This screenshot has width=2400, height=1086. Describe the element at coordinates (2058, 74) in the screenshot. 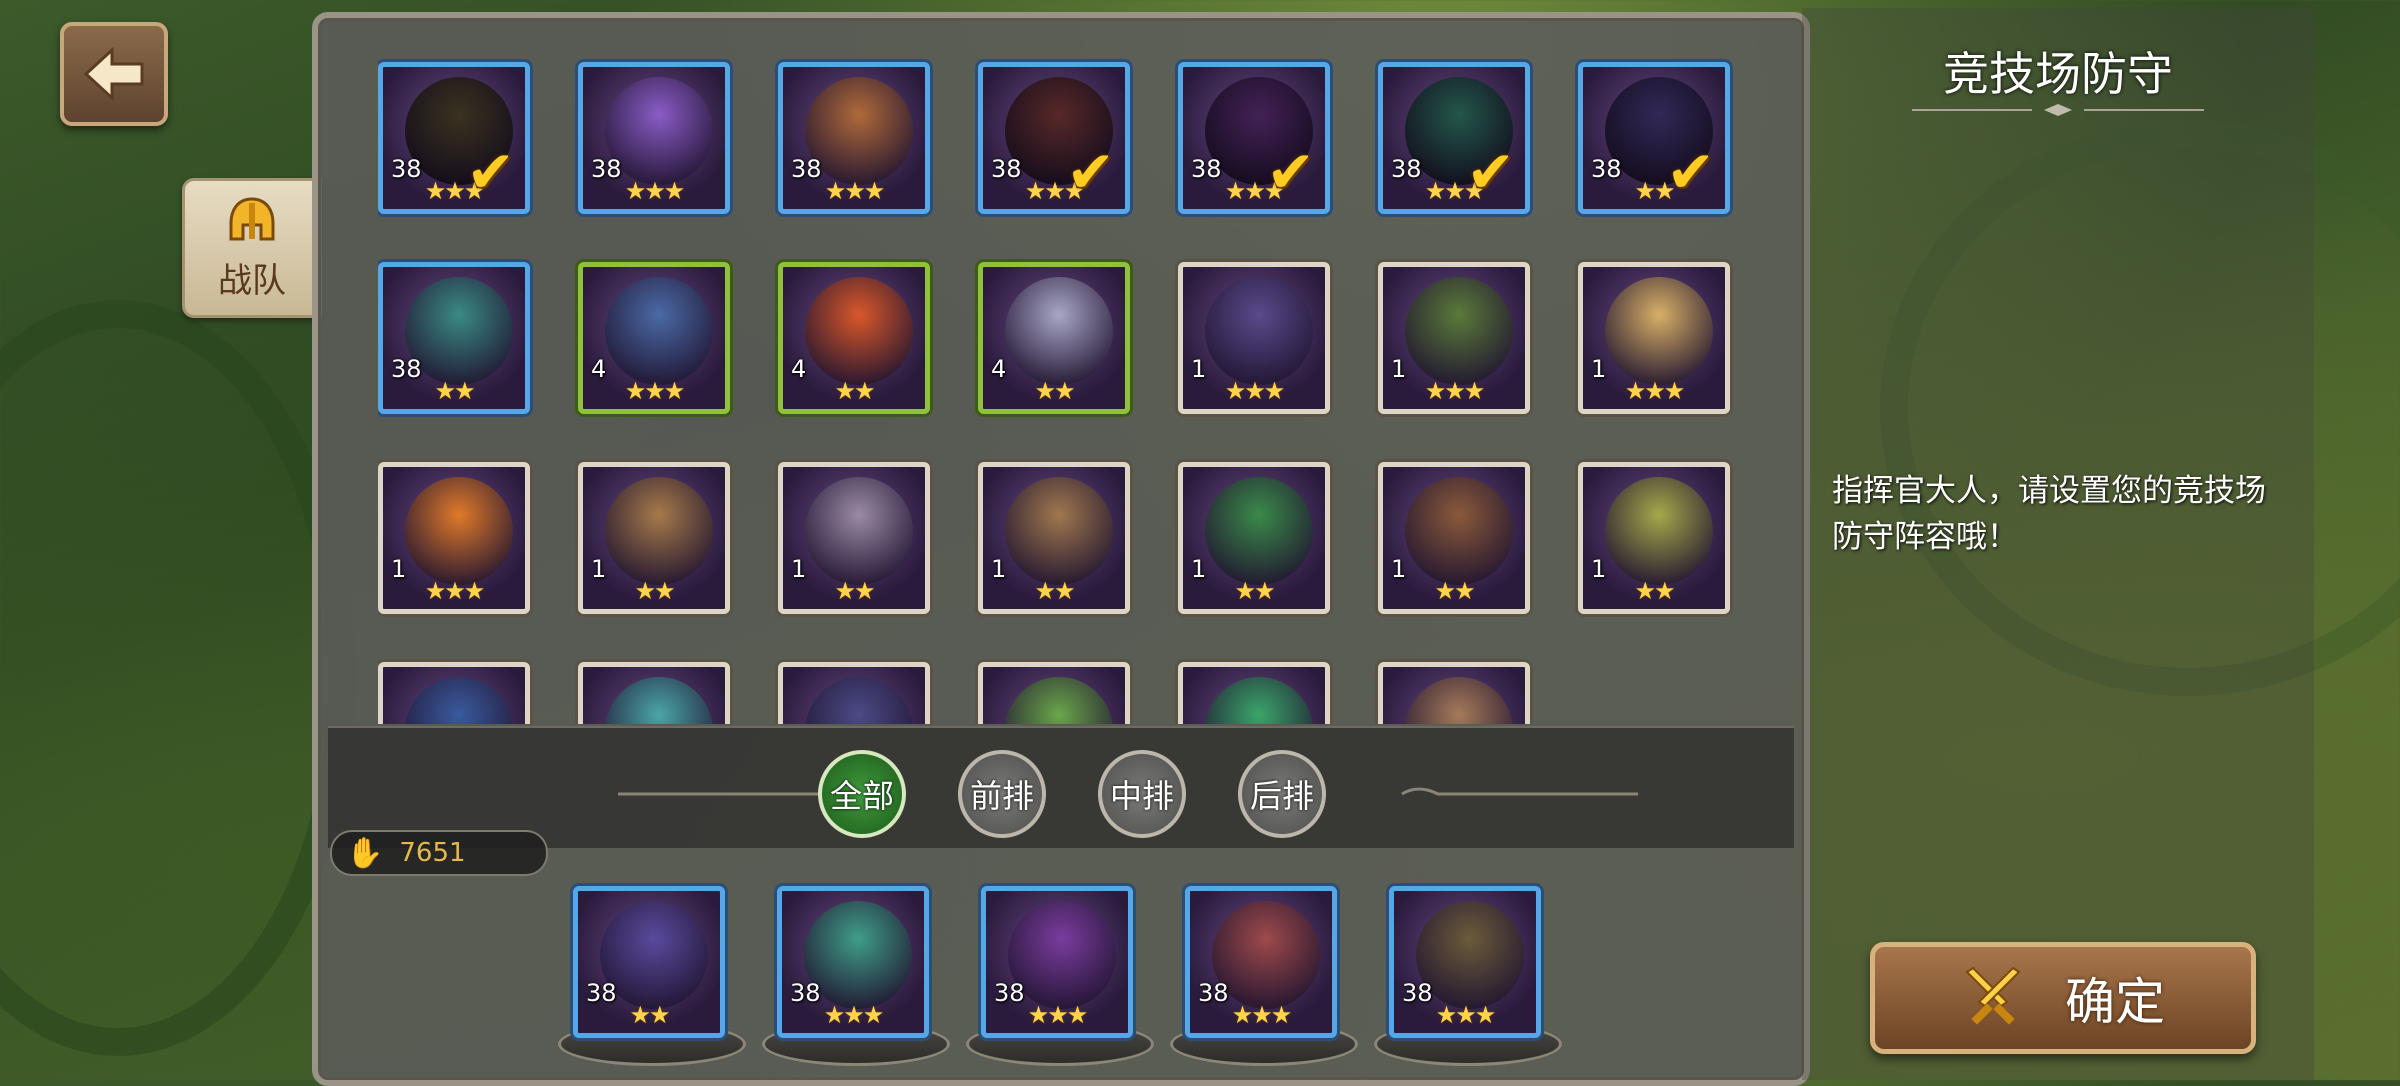

I see `page-title: 竞技场防守` at that location.